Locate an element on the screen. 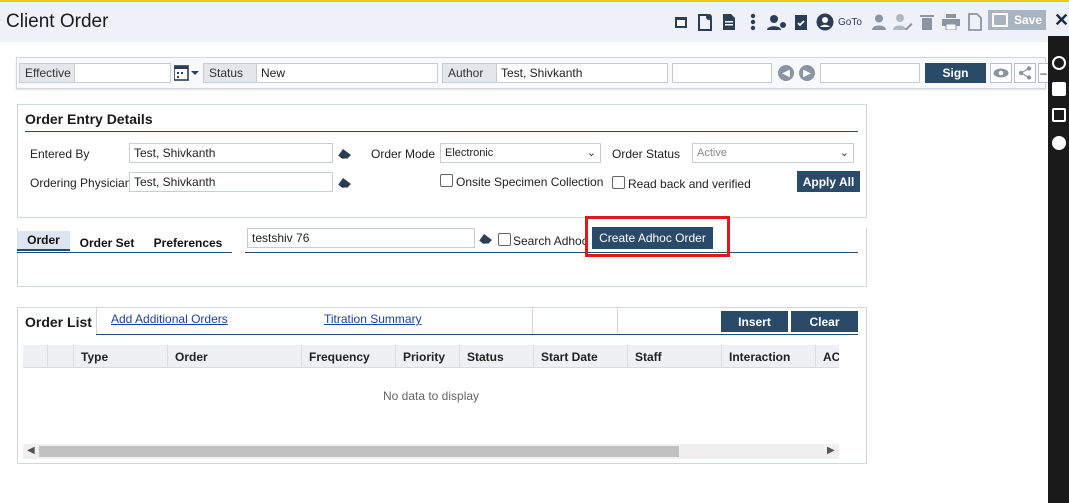 This screenshot has width=1069, height=503. more-vertical-icon is located at coordinates (753, 22).